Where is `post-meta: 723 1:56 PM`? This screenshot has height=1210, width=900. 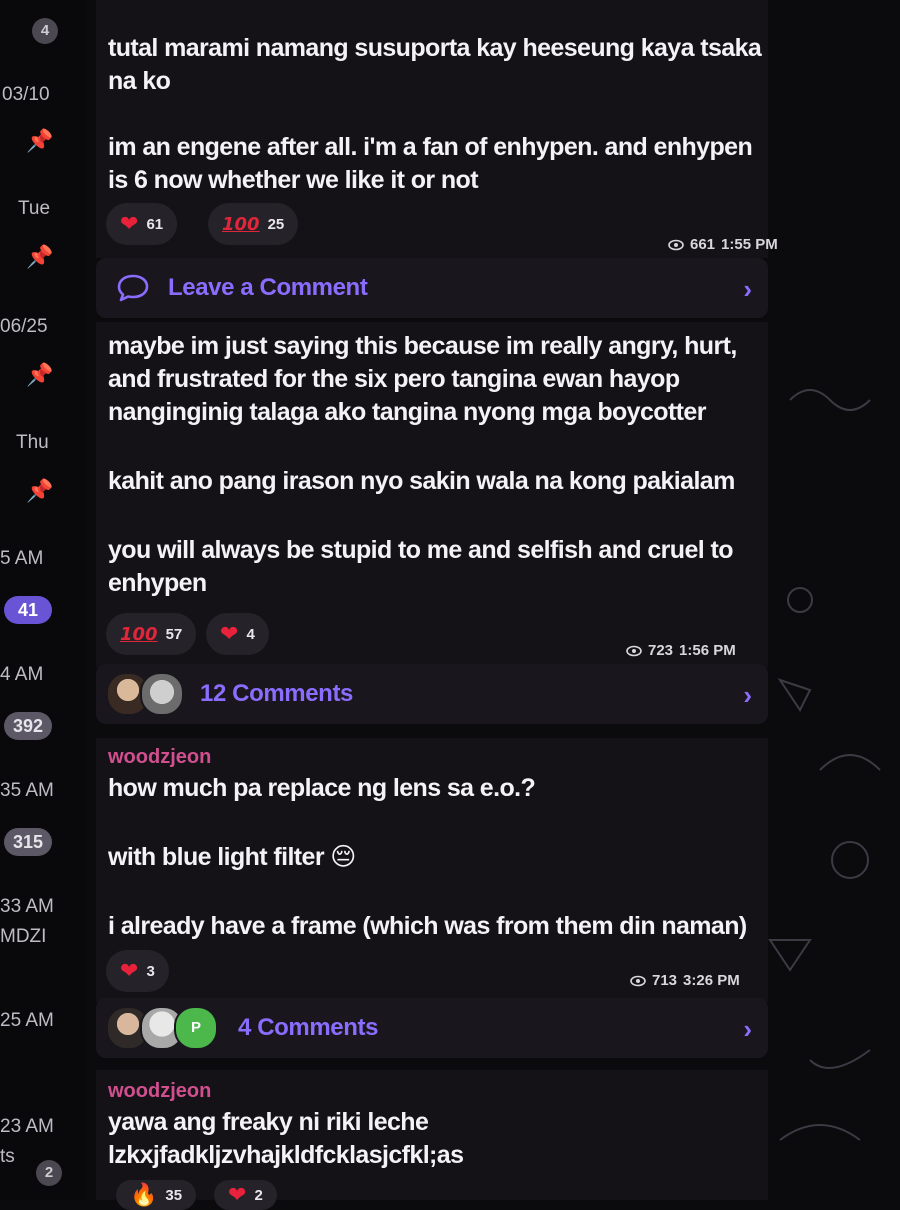
post-meta: 723 1:56 PM is located at coordinates (681, 650).